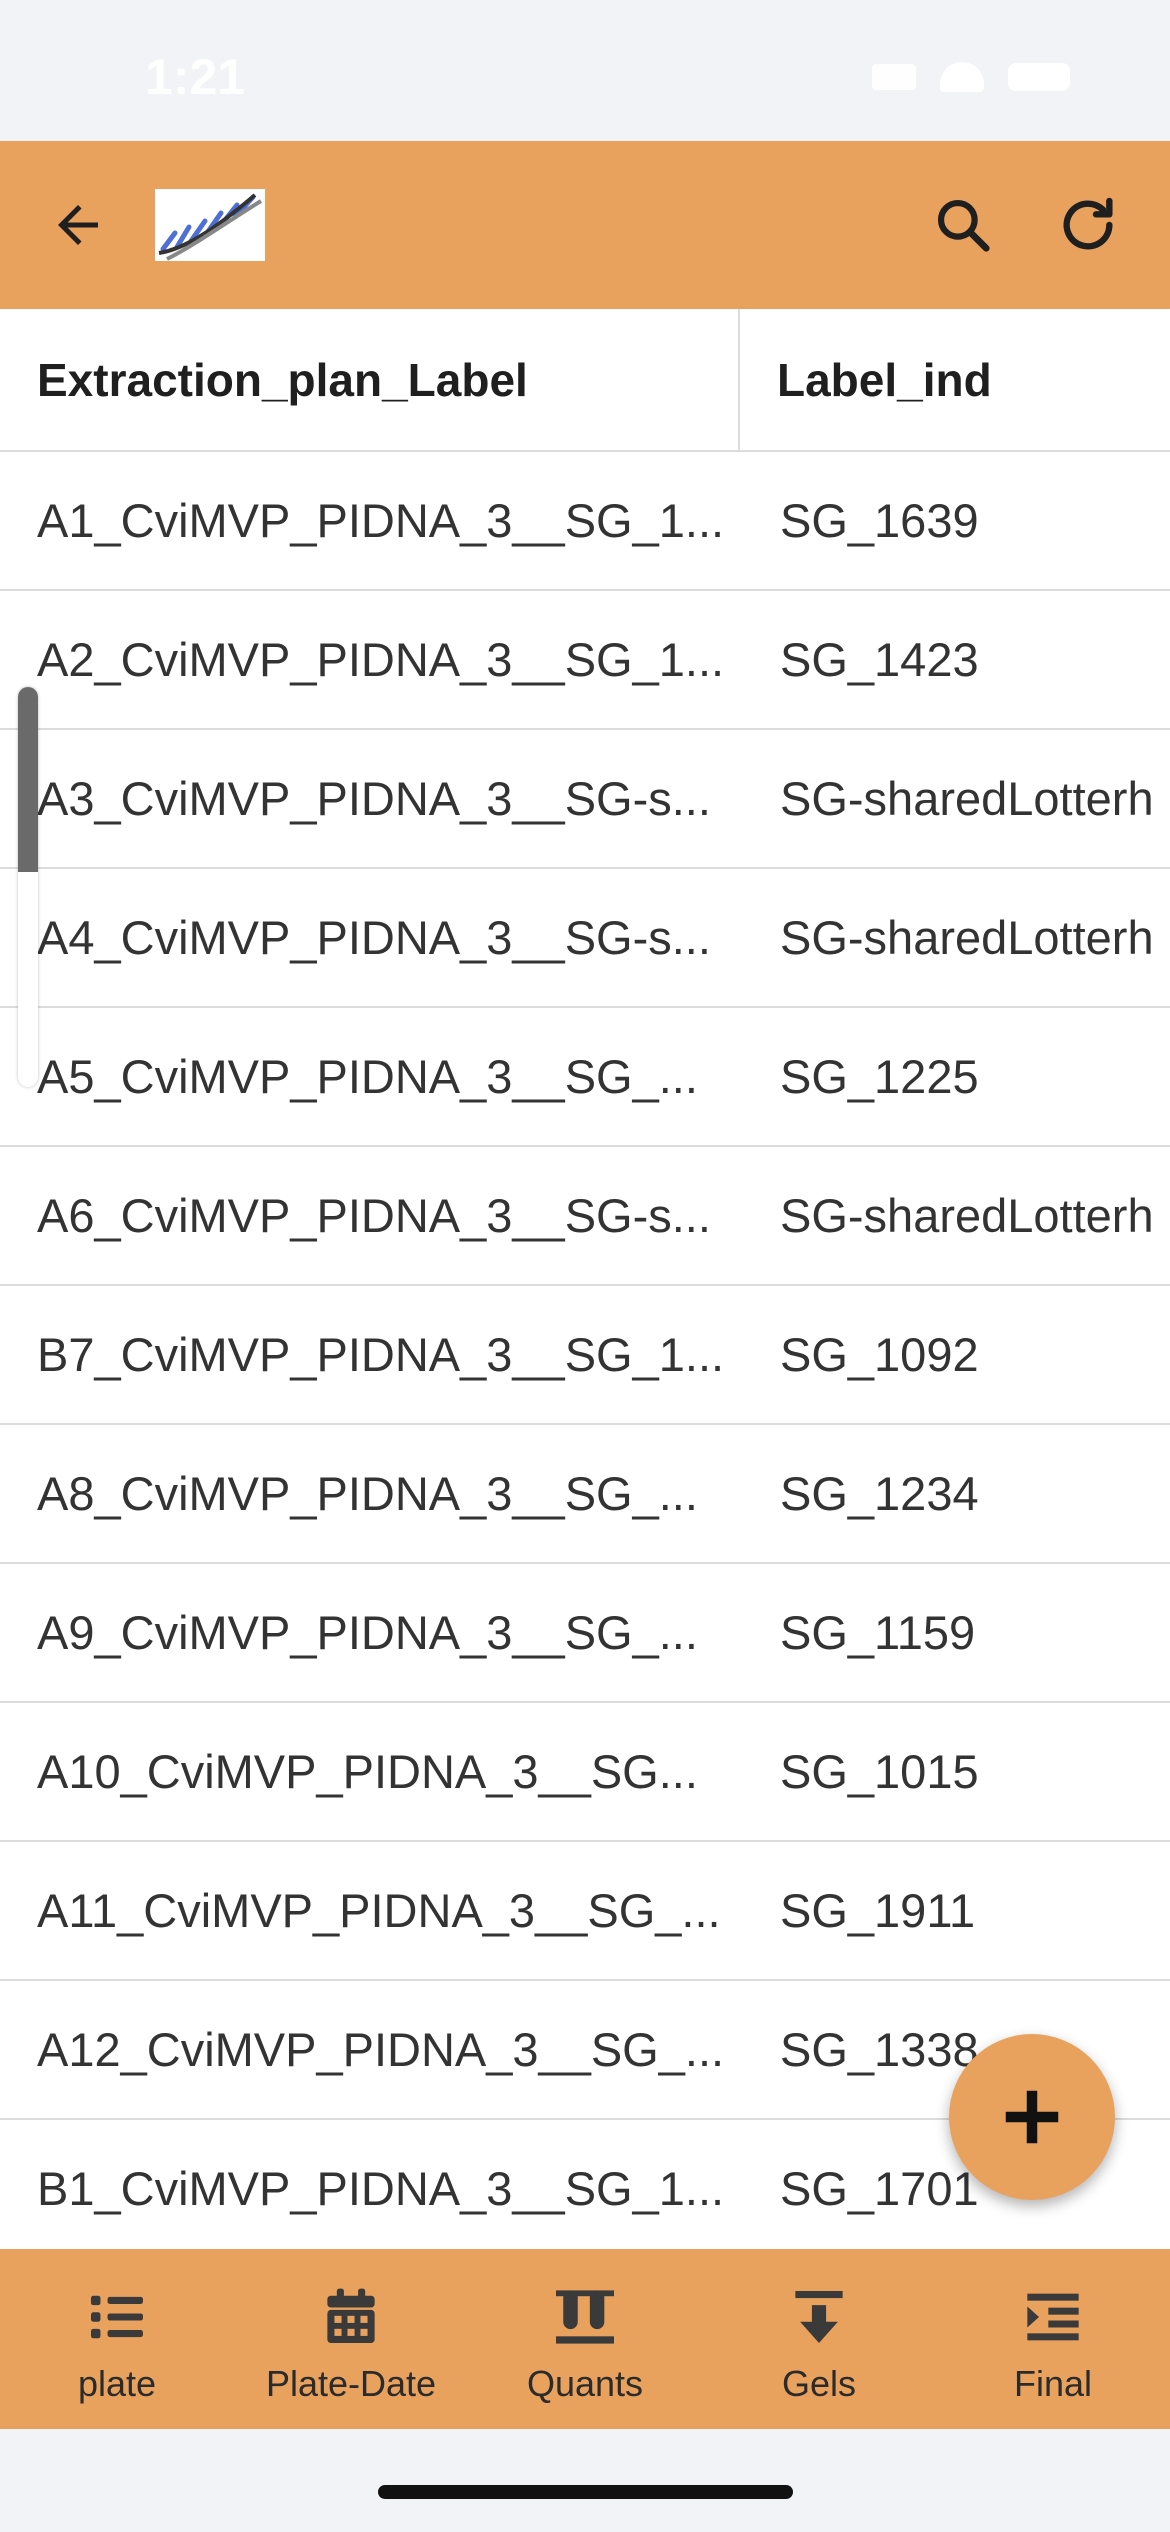 This screenshot has width=1170, height=2532. I want to click on wifi-icon, so click(962, 77).